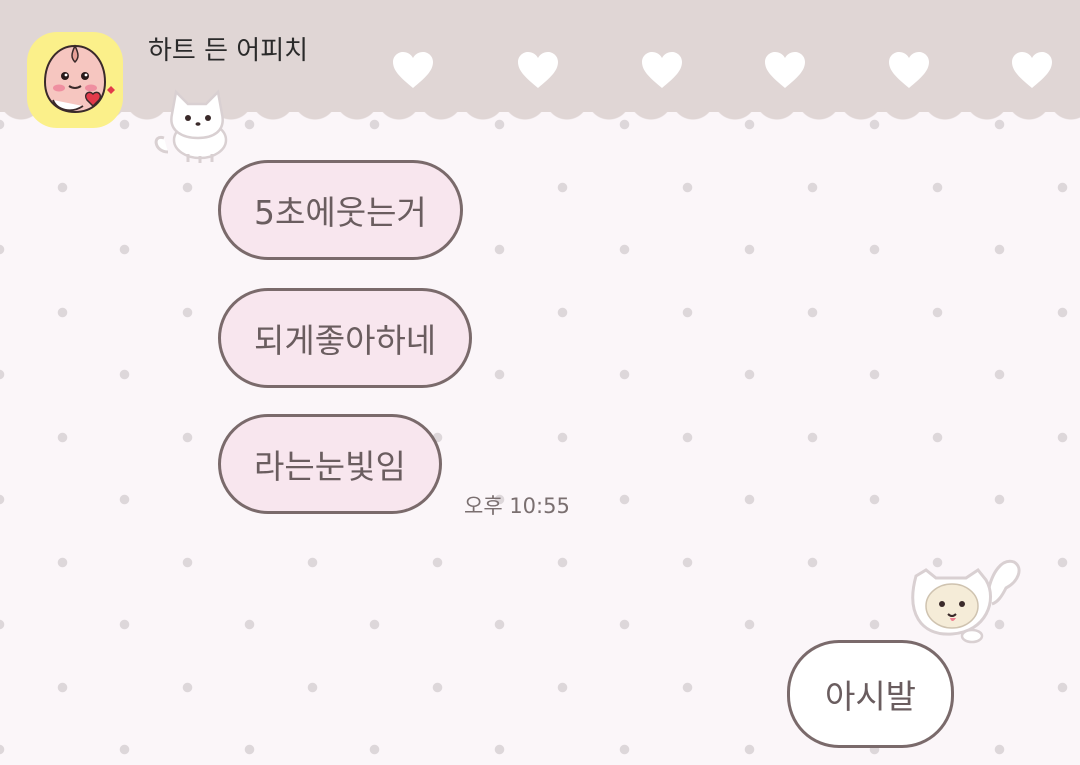 Image resolution: width=1080 pixels, height=765 pixels. What do you see at coordinates (330, 464) in the screenshot?
I see `incoming-message-bubble: 라는눈빛임` at bounding box center [330, 464].